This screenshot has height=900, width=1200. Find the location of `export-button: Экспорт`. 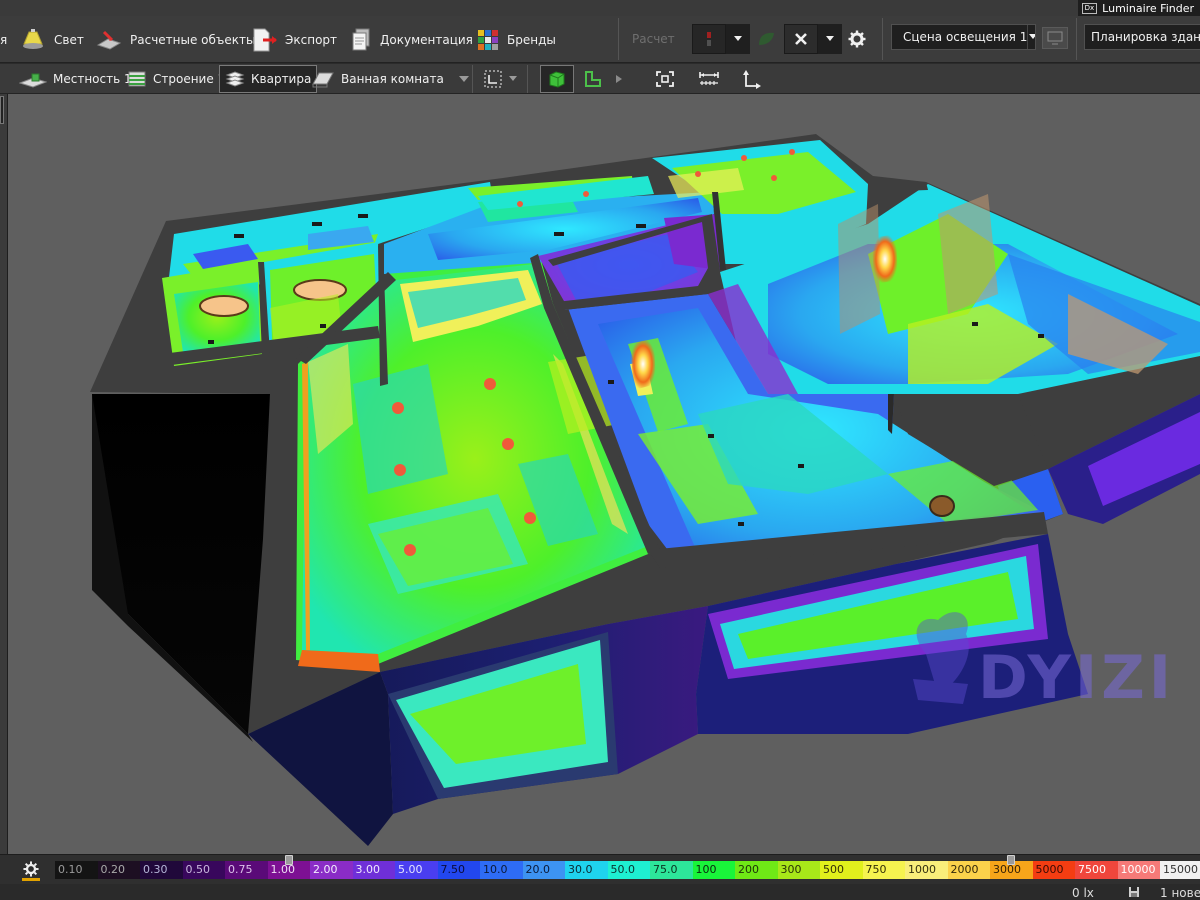

export-button: Экспорт is located at coordinates (294, 39).